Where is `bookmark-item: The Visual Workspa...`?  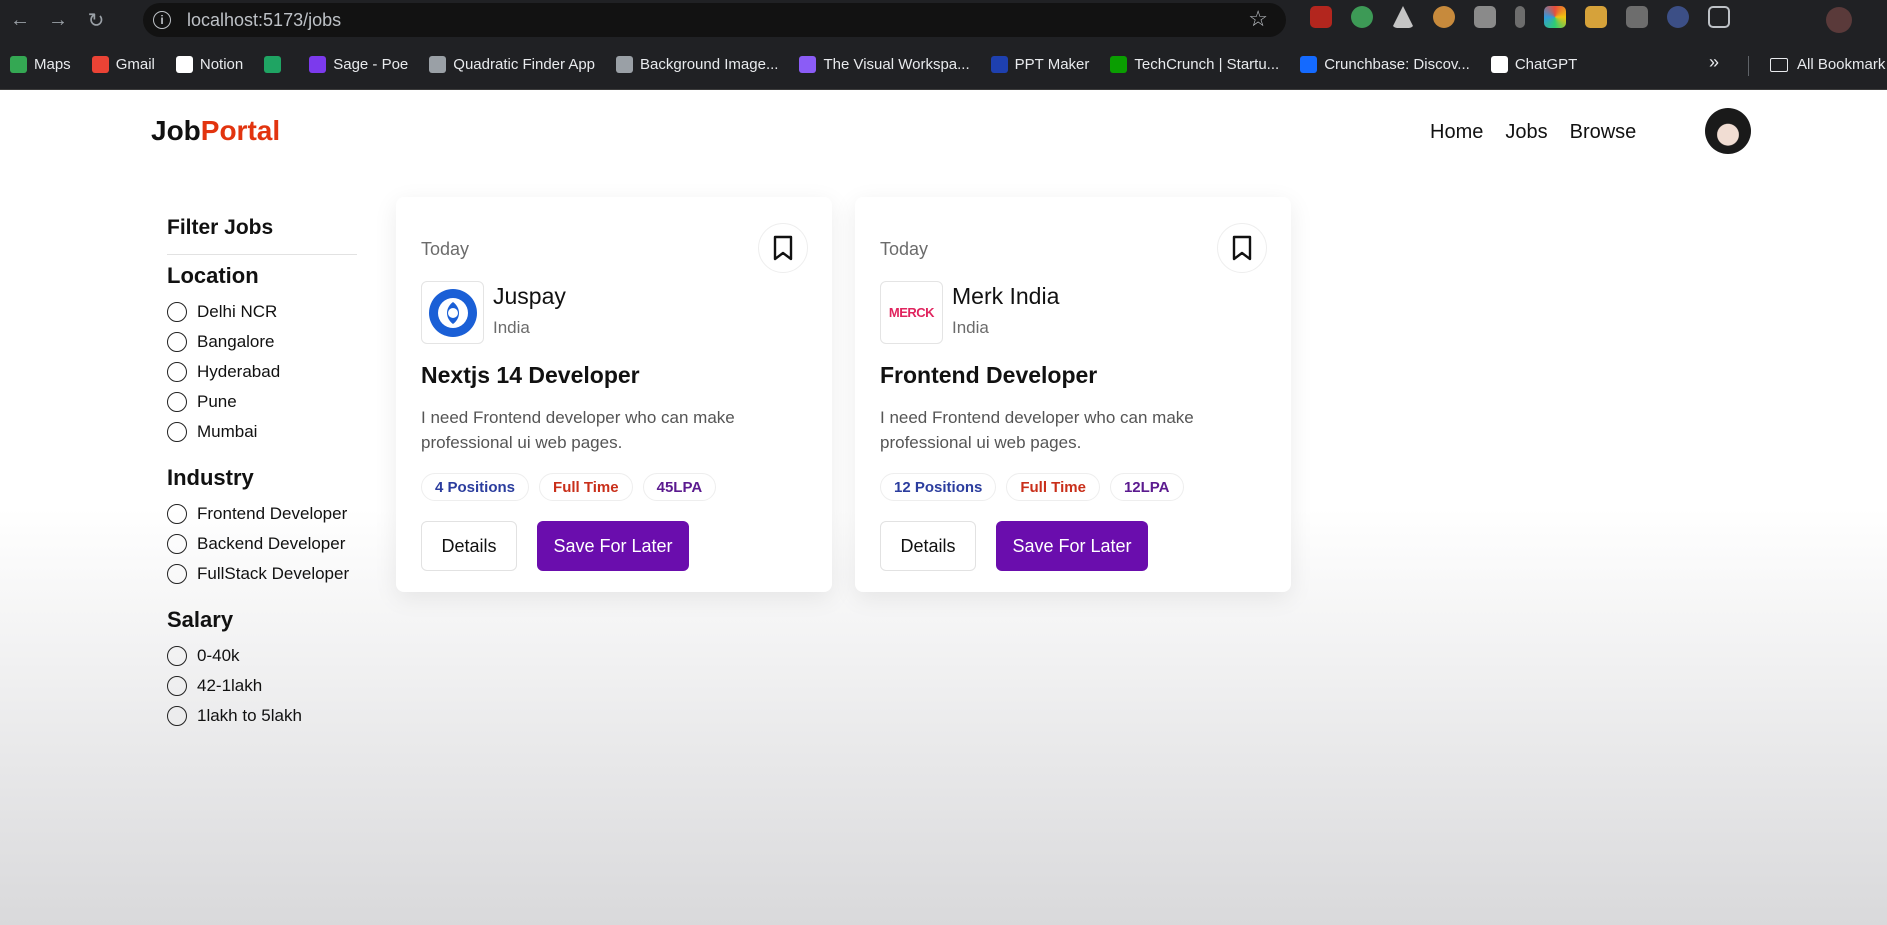 bookmark-item: The Visual Workspa... is located at coordinates (884, 64).